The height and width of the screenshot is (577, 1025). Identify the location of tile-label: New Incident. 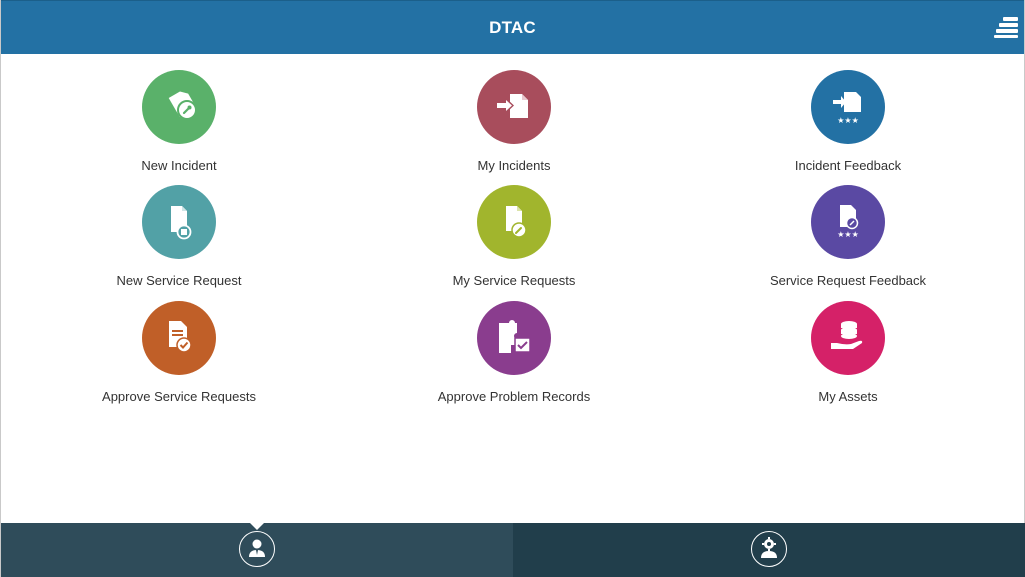
(179, 165).